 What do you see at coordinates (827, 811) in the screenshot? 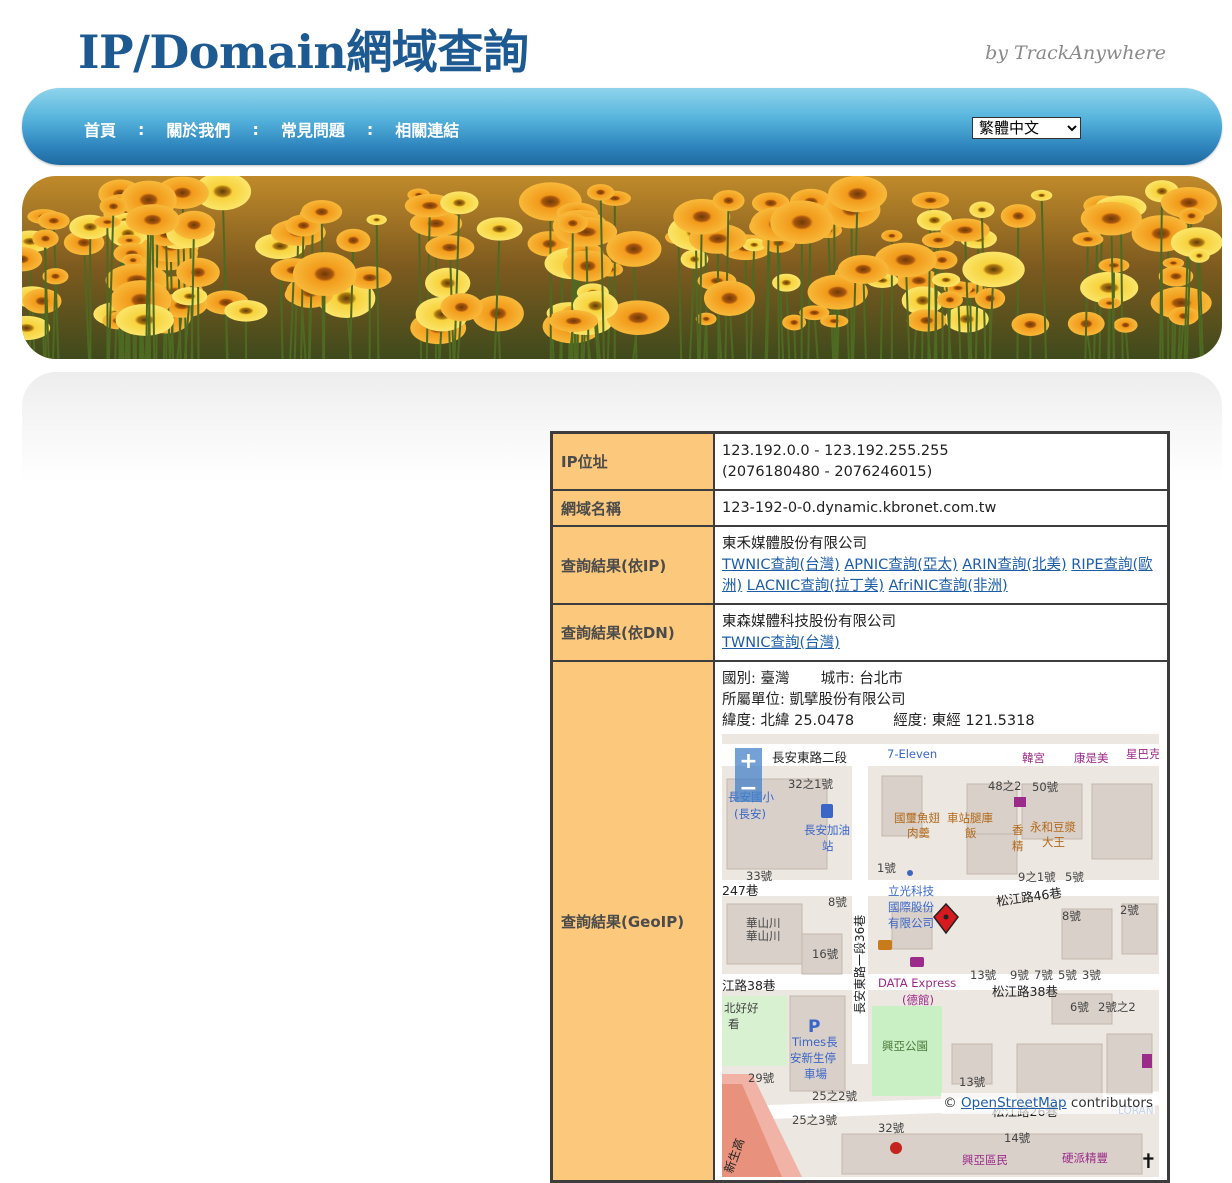
I see `fuel-icon` at bounding box center [827, 811].